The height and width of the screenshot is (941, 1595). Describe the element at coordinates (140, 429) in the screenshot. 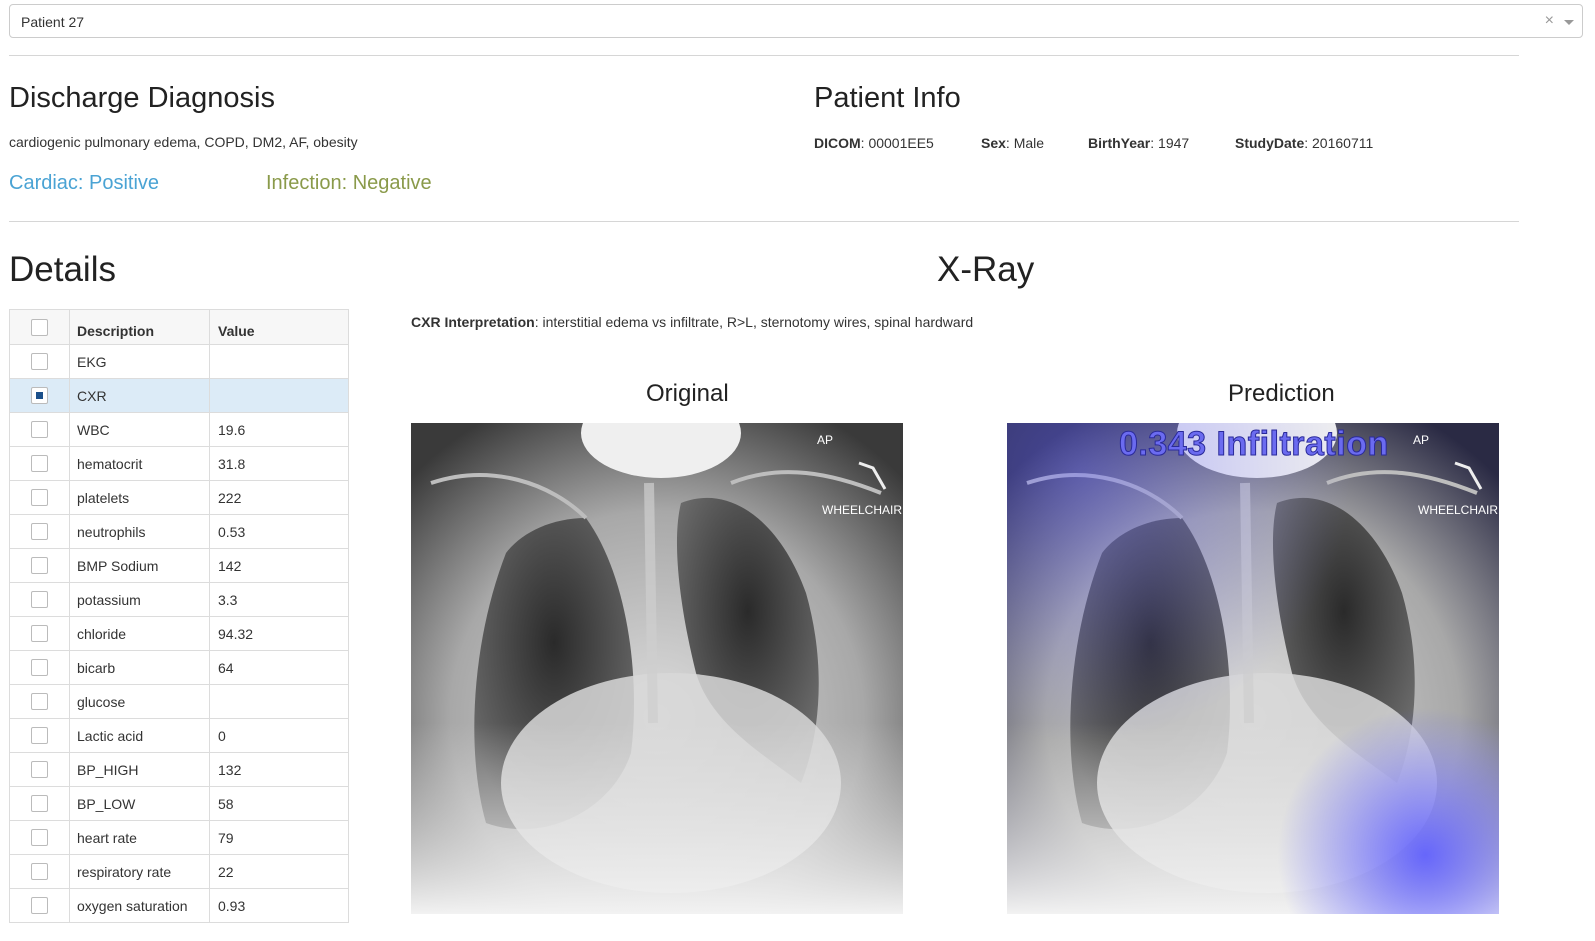

I see `row-description: WBC` at that location.